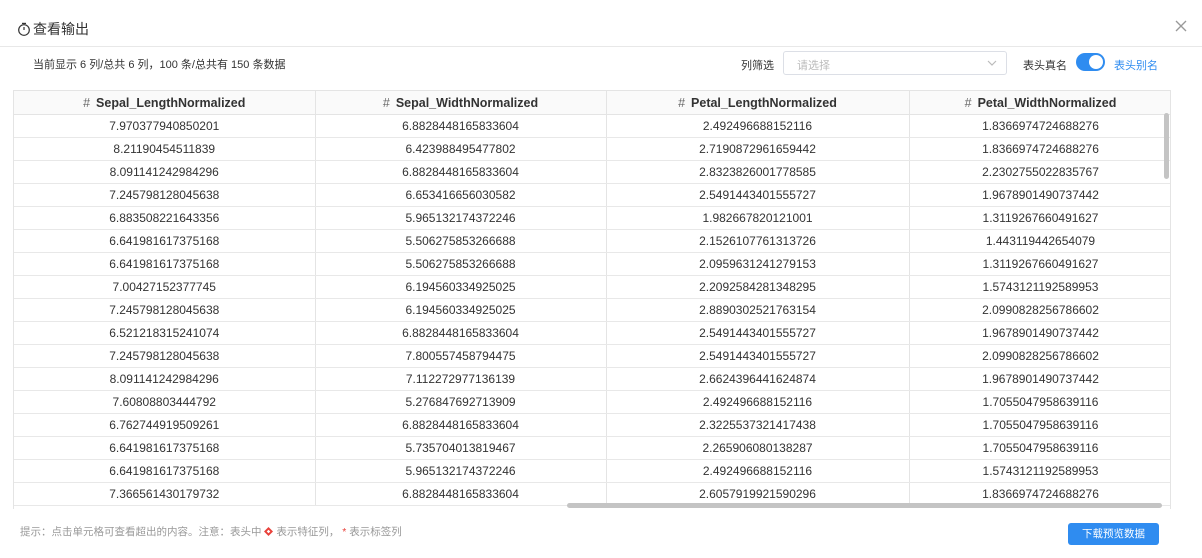  Describe the element at coordinates (461, 149) in the screenshot. I see `table-cell: 6.423988495477802` at that location.